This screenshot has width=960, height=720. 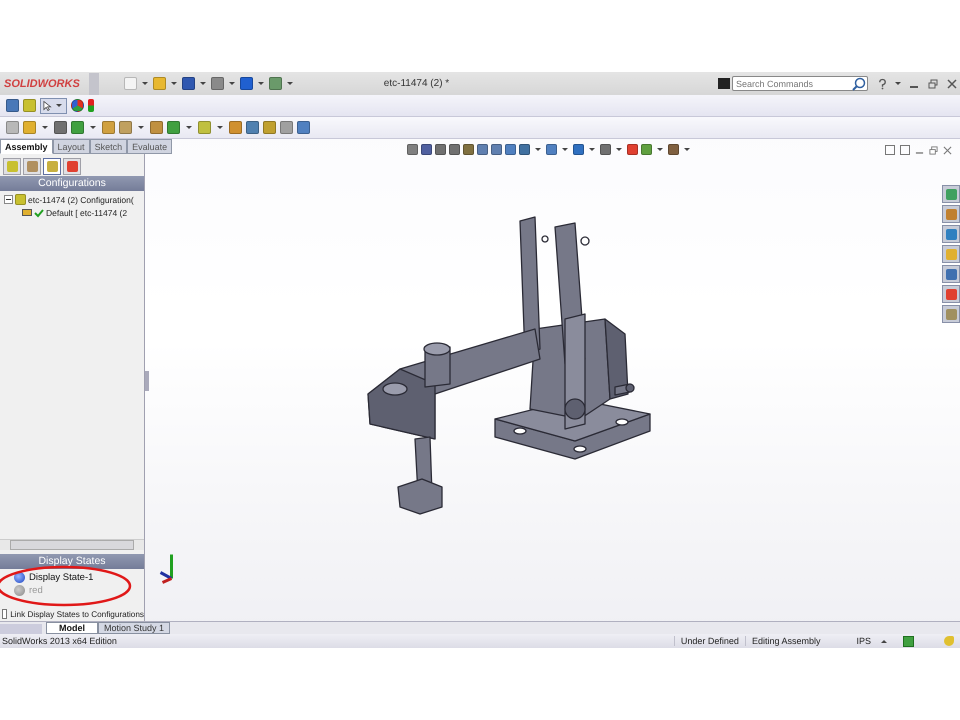 I want to click on horizontal-scrollbar, so click(x=72, y=544).